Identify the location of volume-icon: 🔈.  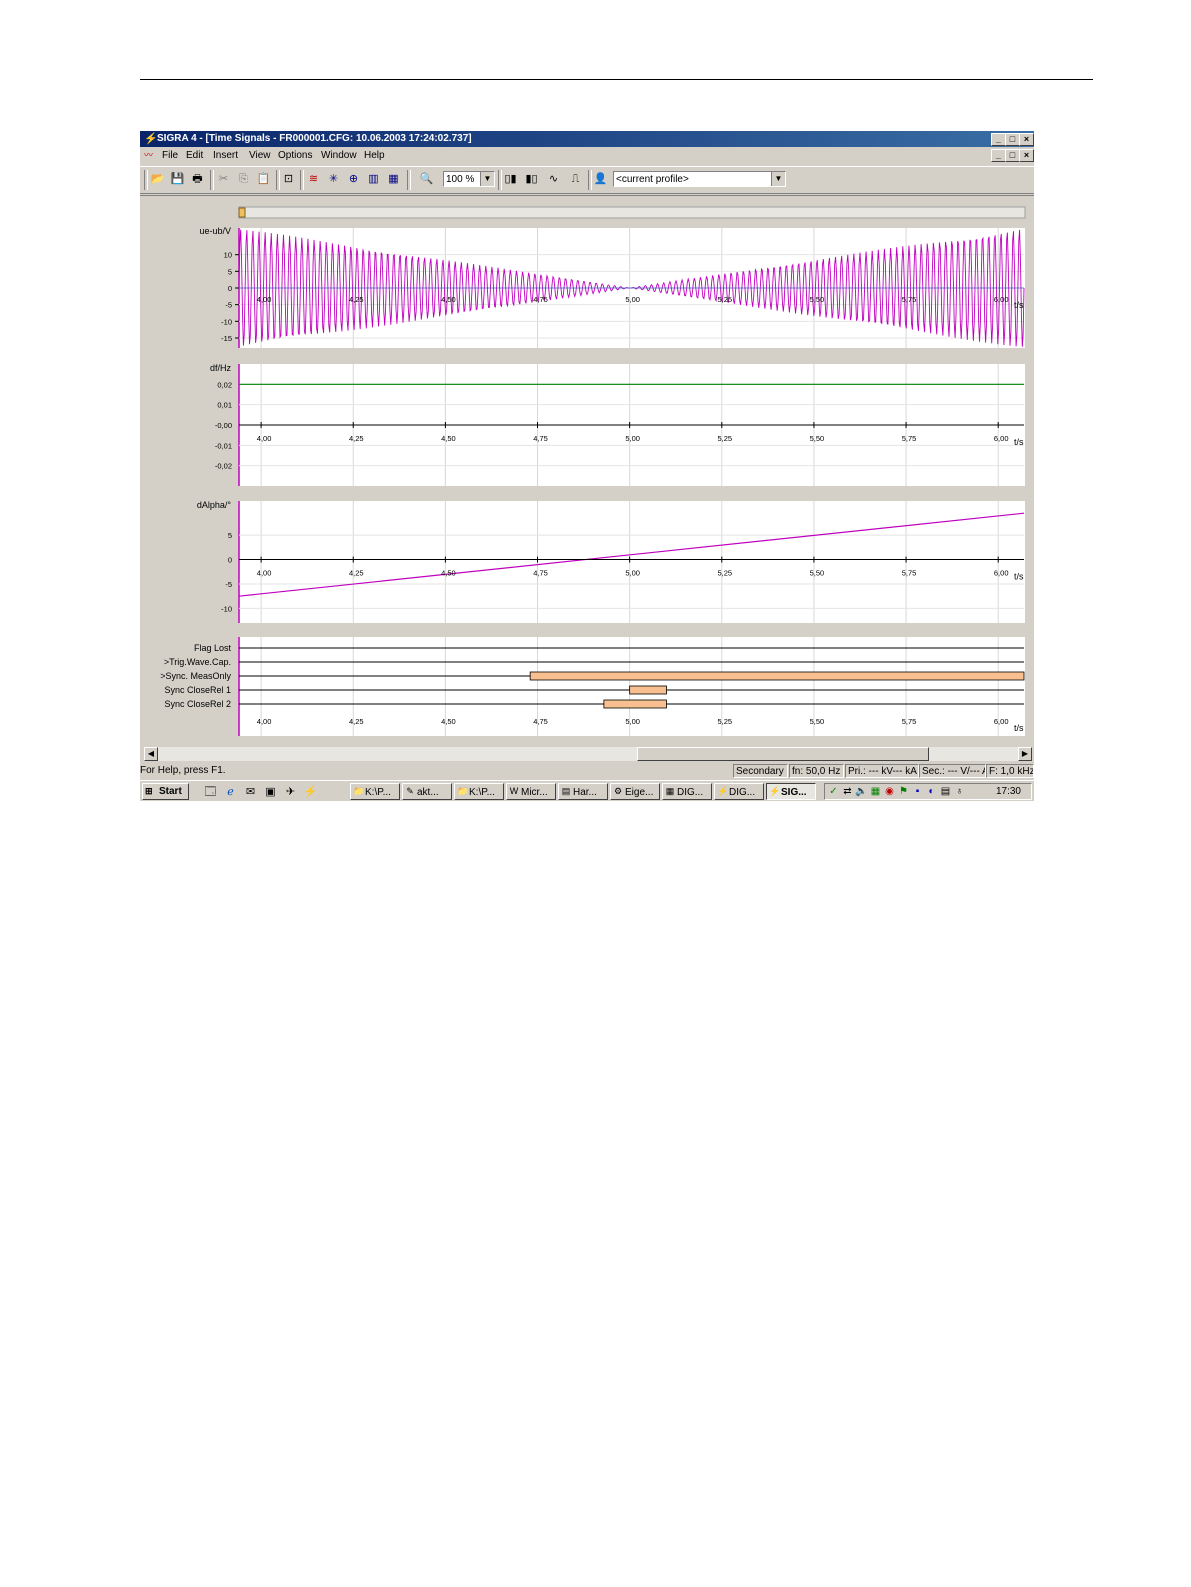
(861, 791).